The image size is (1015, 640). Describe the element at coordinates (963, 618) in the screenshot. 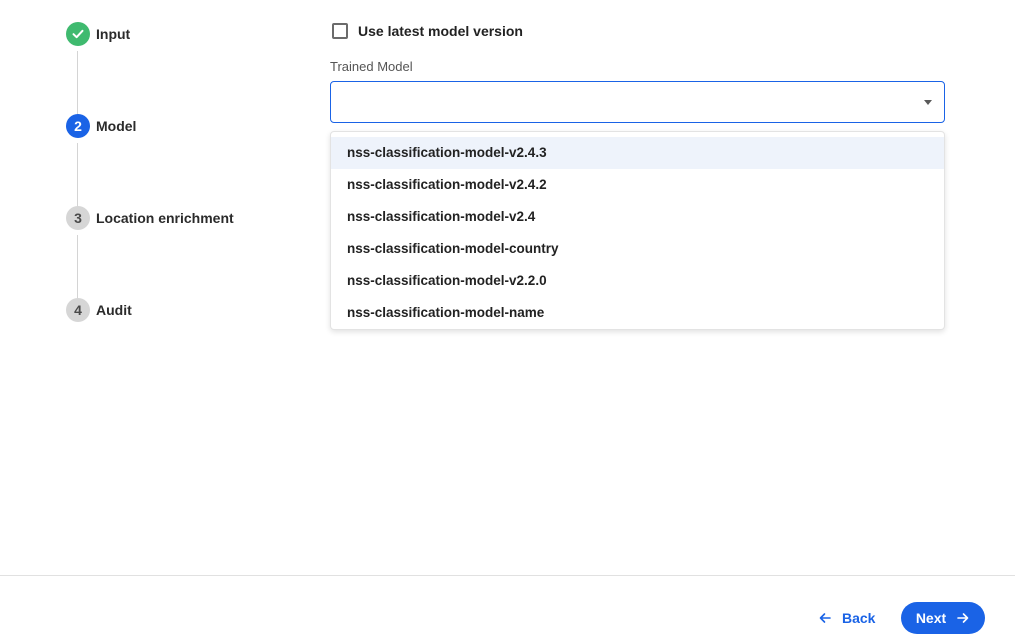

I see `arrow-right-icon` at that location.